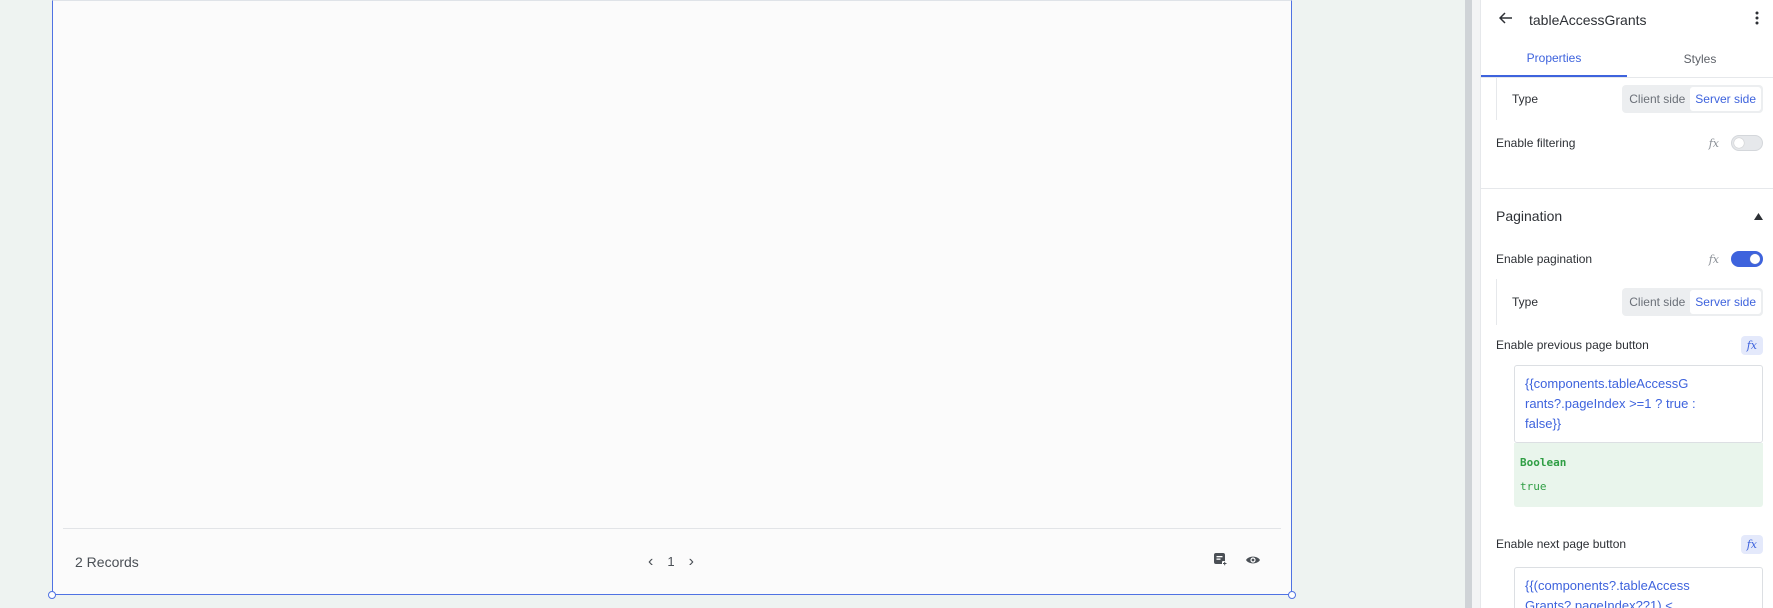 The image size is (1773, 608). I want to click on pagination-type-row: Type Client side Server side, so click(1629, 302).